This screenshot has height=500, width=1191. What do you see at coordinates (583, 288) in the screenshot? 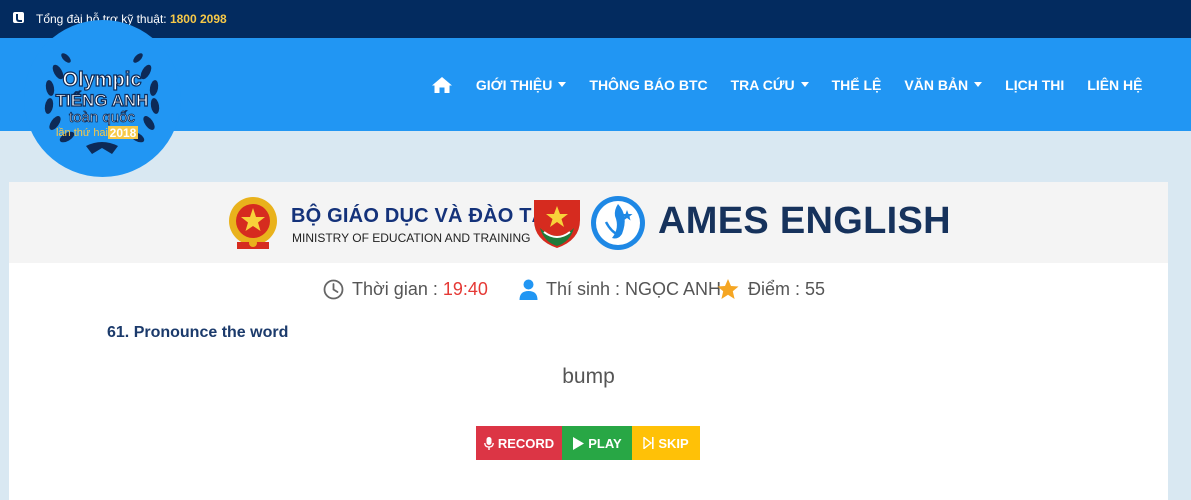
I see `candidate-label: Thí sinh :` at bounding box center [583, 288].